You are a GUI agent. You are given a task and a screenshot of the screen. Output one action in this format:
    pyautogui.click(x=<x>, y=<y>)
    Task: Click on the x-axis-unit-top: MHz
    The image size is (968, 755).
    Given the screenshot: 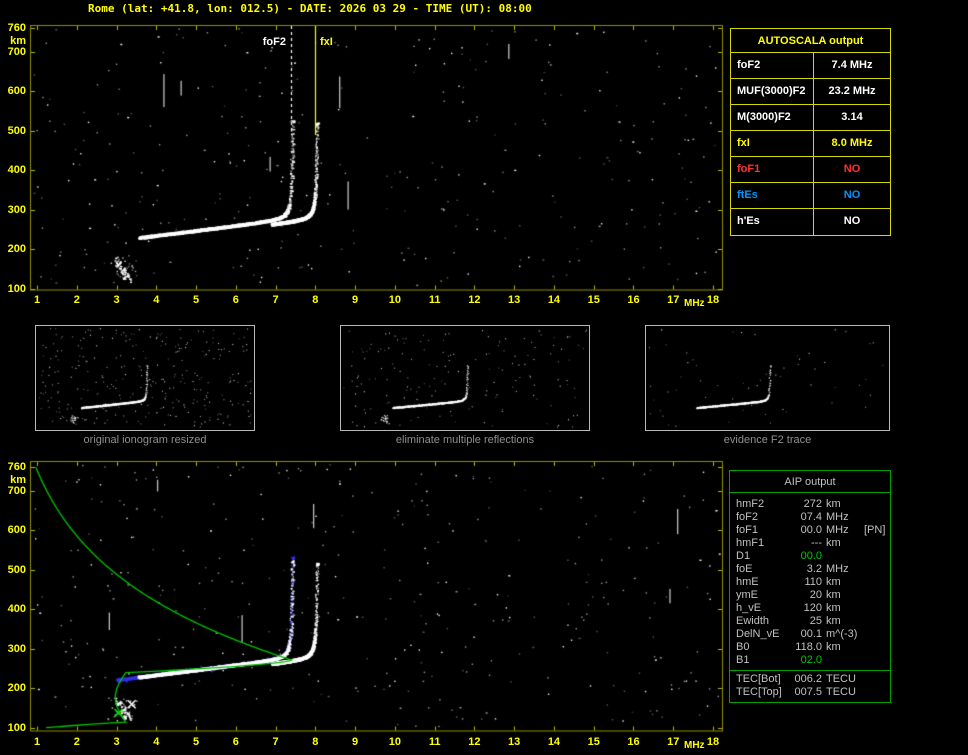 What is the action you would take?
    pyautogui.click(x=694, y=303)
    